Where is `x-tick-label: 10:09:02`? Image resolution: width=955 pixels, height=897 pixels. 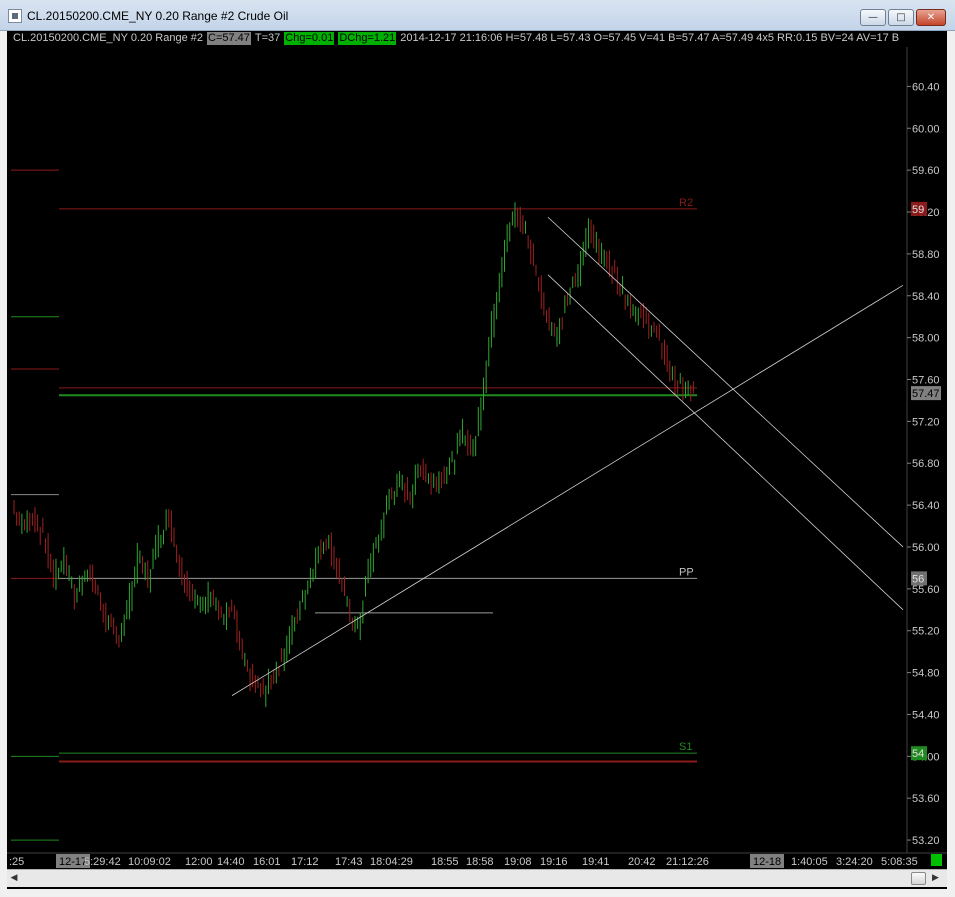 x-tick-label: 10:09:02 is located at coordinates (149, 862).